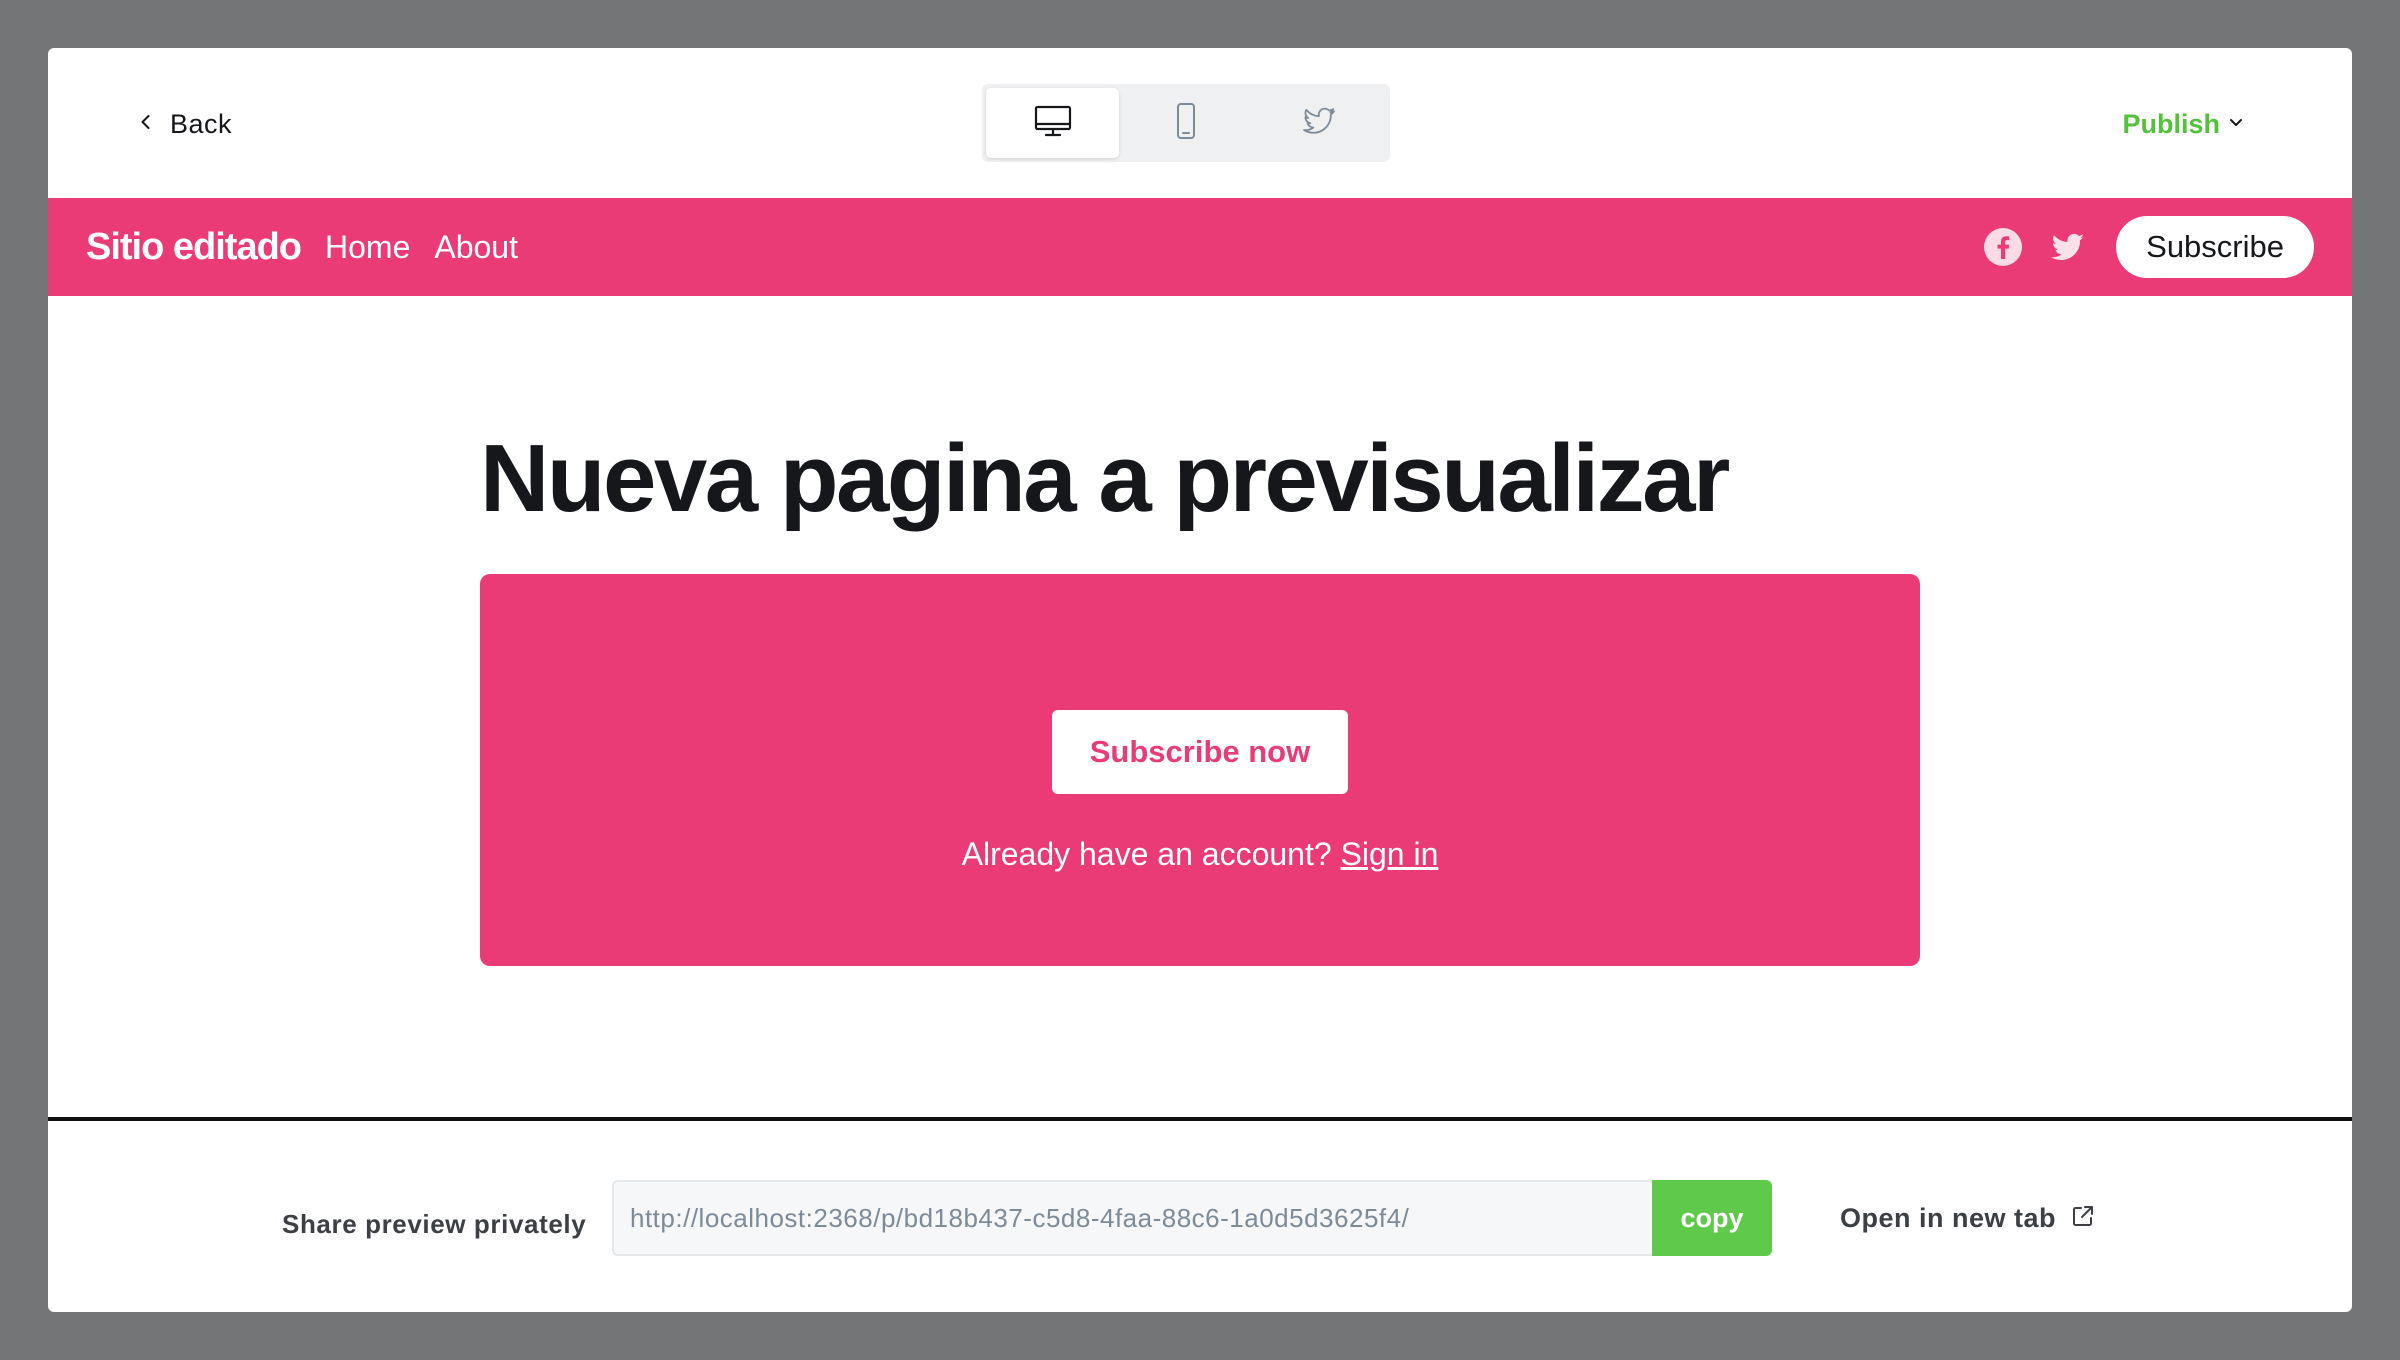 The image size is (2400, 1360). Describe the element at coordinates (434, 1224) in the screenshot. I see `share-preview-label: Share preview privately` at that location.